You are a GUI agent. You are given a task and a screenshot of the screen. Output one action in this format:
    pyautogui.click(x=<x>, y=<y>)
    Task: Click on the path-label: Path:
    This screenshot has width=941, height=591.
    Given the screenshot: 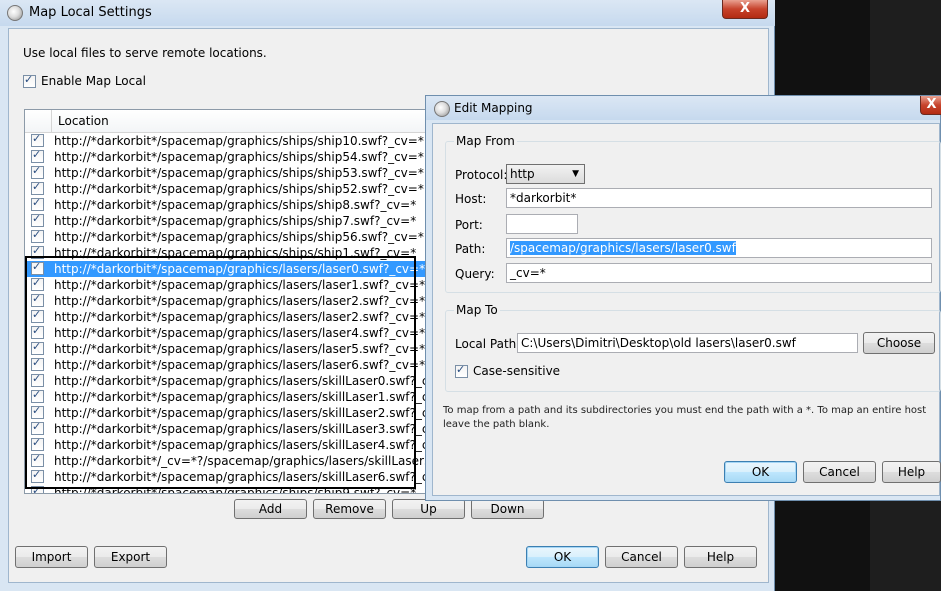 What is the action you would take?
    pyautogui.click(x=470, y=249)
    